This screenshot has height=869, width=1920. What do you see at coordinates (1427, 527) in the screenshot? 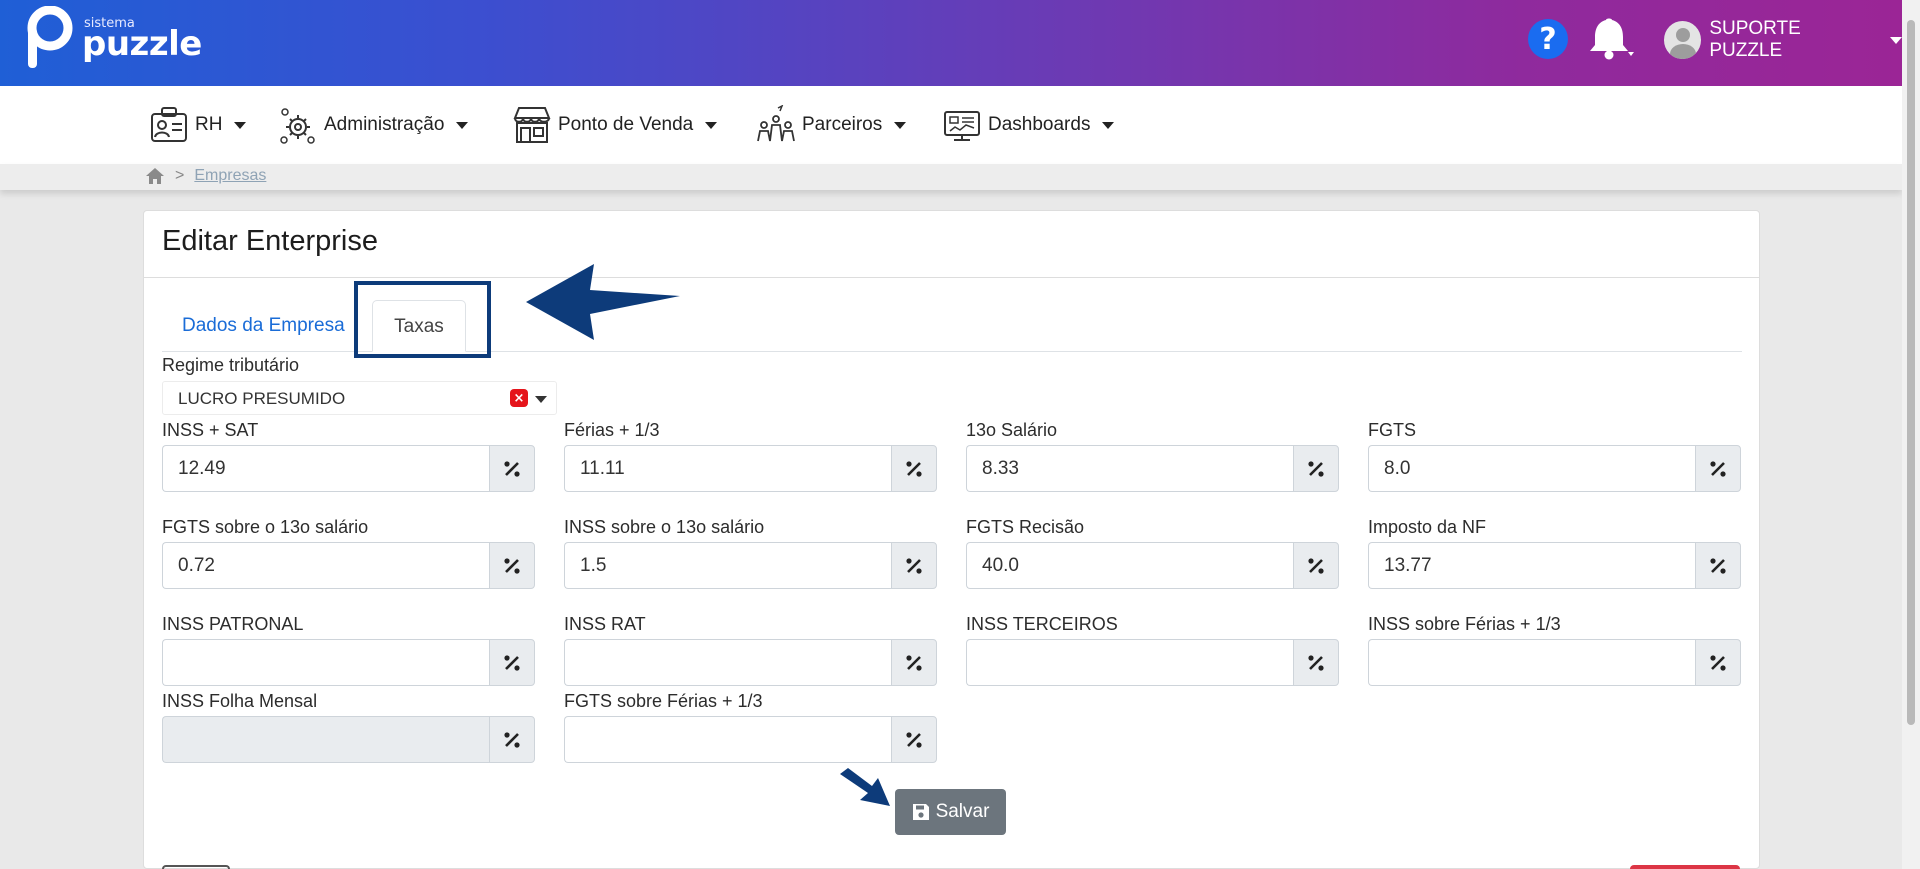
I see `field-label: Imposto da NF` at bounding box center [1427, 527].